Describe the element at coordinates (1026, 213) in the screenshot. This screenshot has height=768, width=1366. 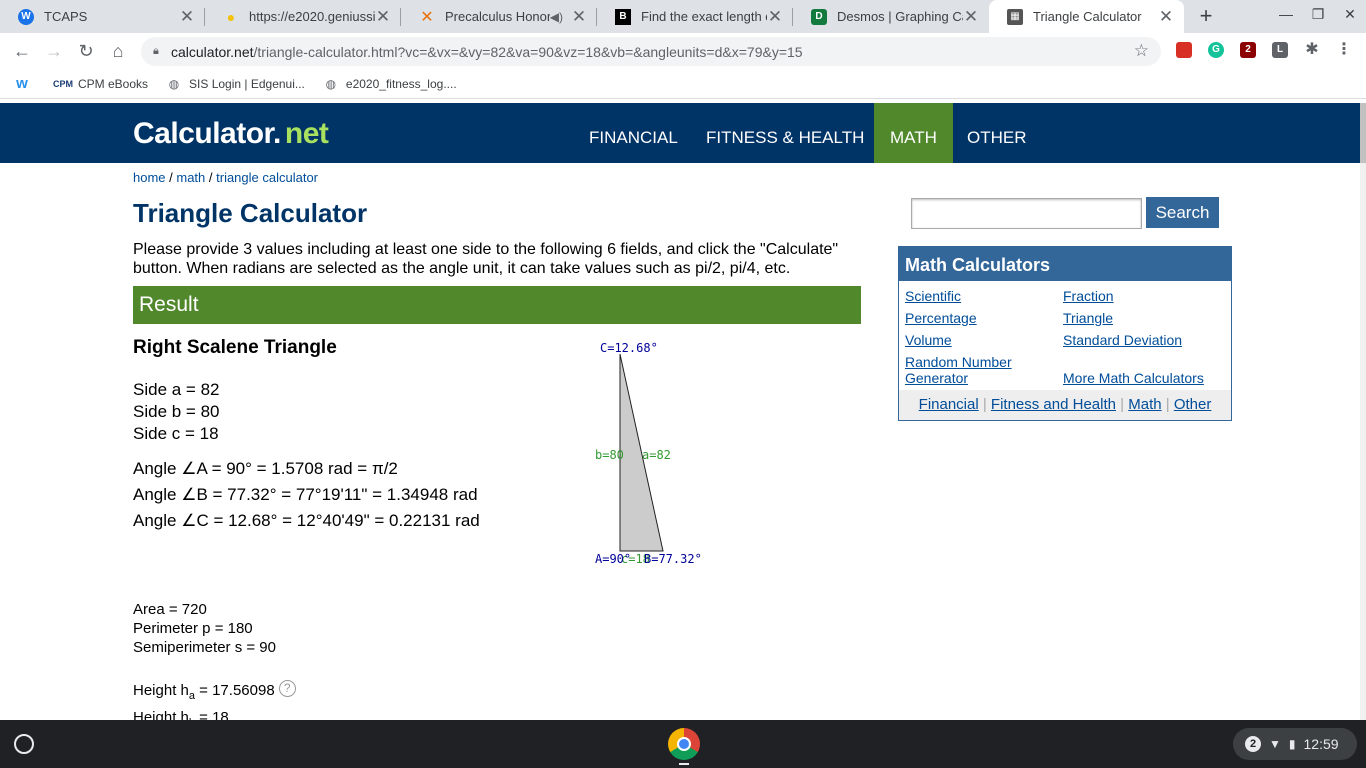
I see `search-input` at that location.